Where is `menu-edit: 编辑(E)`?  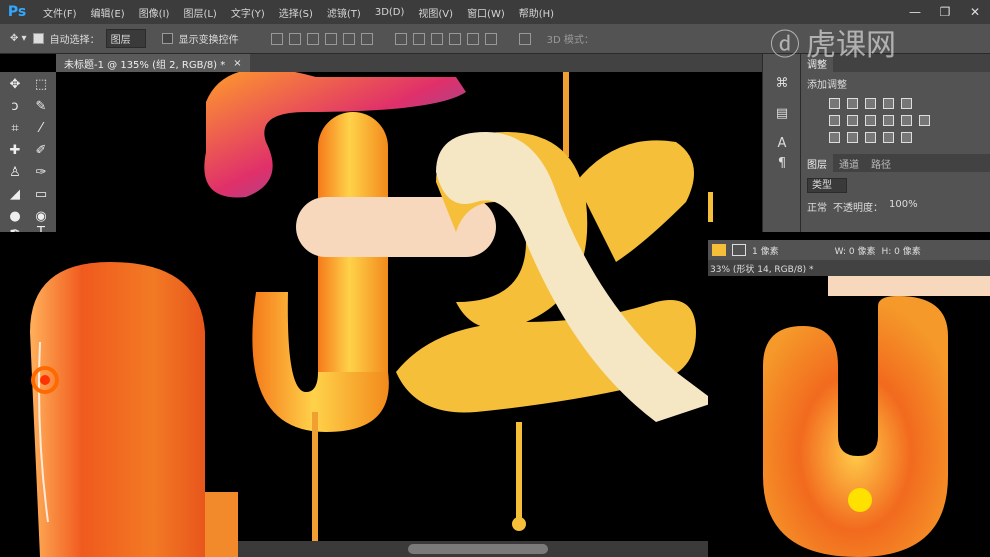
menu-edit: 编辑(E) is located at coordinates (108, 12).